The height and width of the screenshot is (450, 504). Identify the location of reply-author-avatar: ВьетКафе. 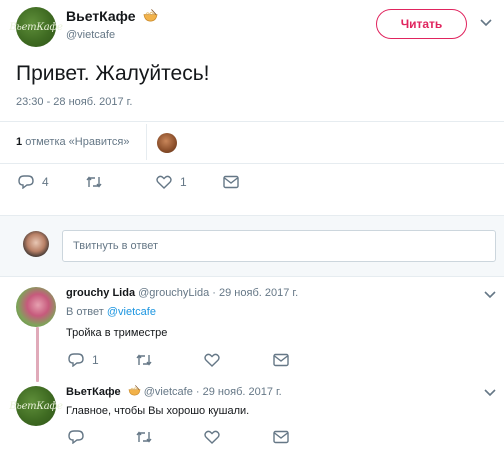
(36, 406).